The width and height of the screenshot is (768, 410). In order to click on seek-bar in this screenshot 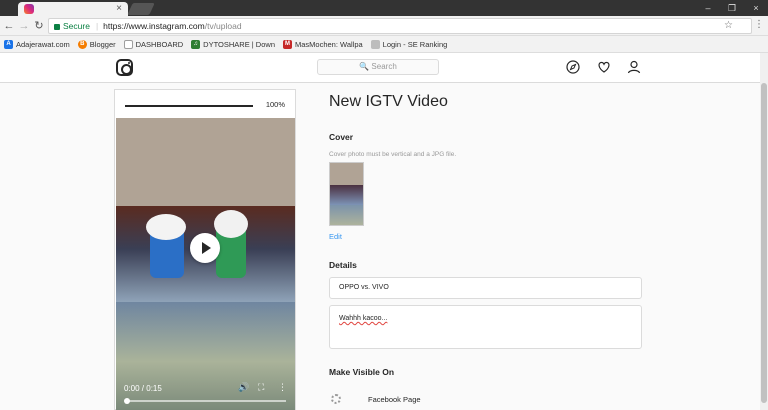, I will do `click(205, 401)`.